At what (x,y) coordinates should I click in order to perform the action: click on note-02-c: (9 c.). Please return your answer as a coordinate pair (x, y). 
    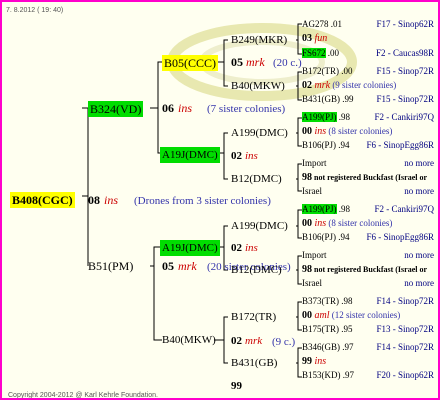
    Looking at the image, I should click on (284, 342).